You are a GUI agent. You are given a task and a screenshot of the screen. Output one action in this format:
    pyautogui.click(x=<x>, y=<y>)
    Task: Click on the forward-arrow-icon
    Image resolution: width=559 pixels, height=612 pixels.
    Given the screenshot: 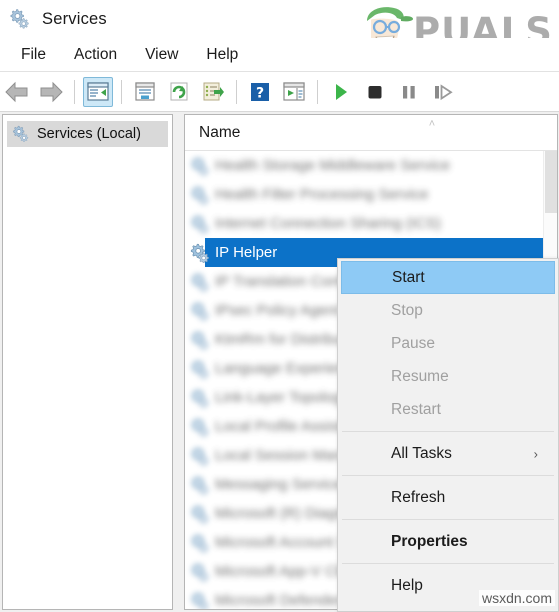 What is the action you would take?
    pyautogui.click(x=51, y=91)
    